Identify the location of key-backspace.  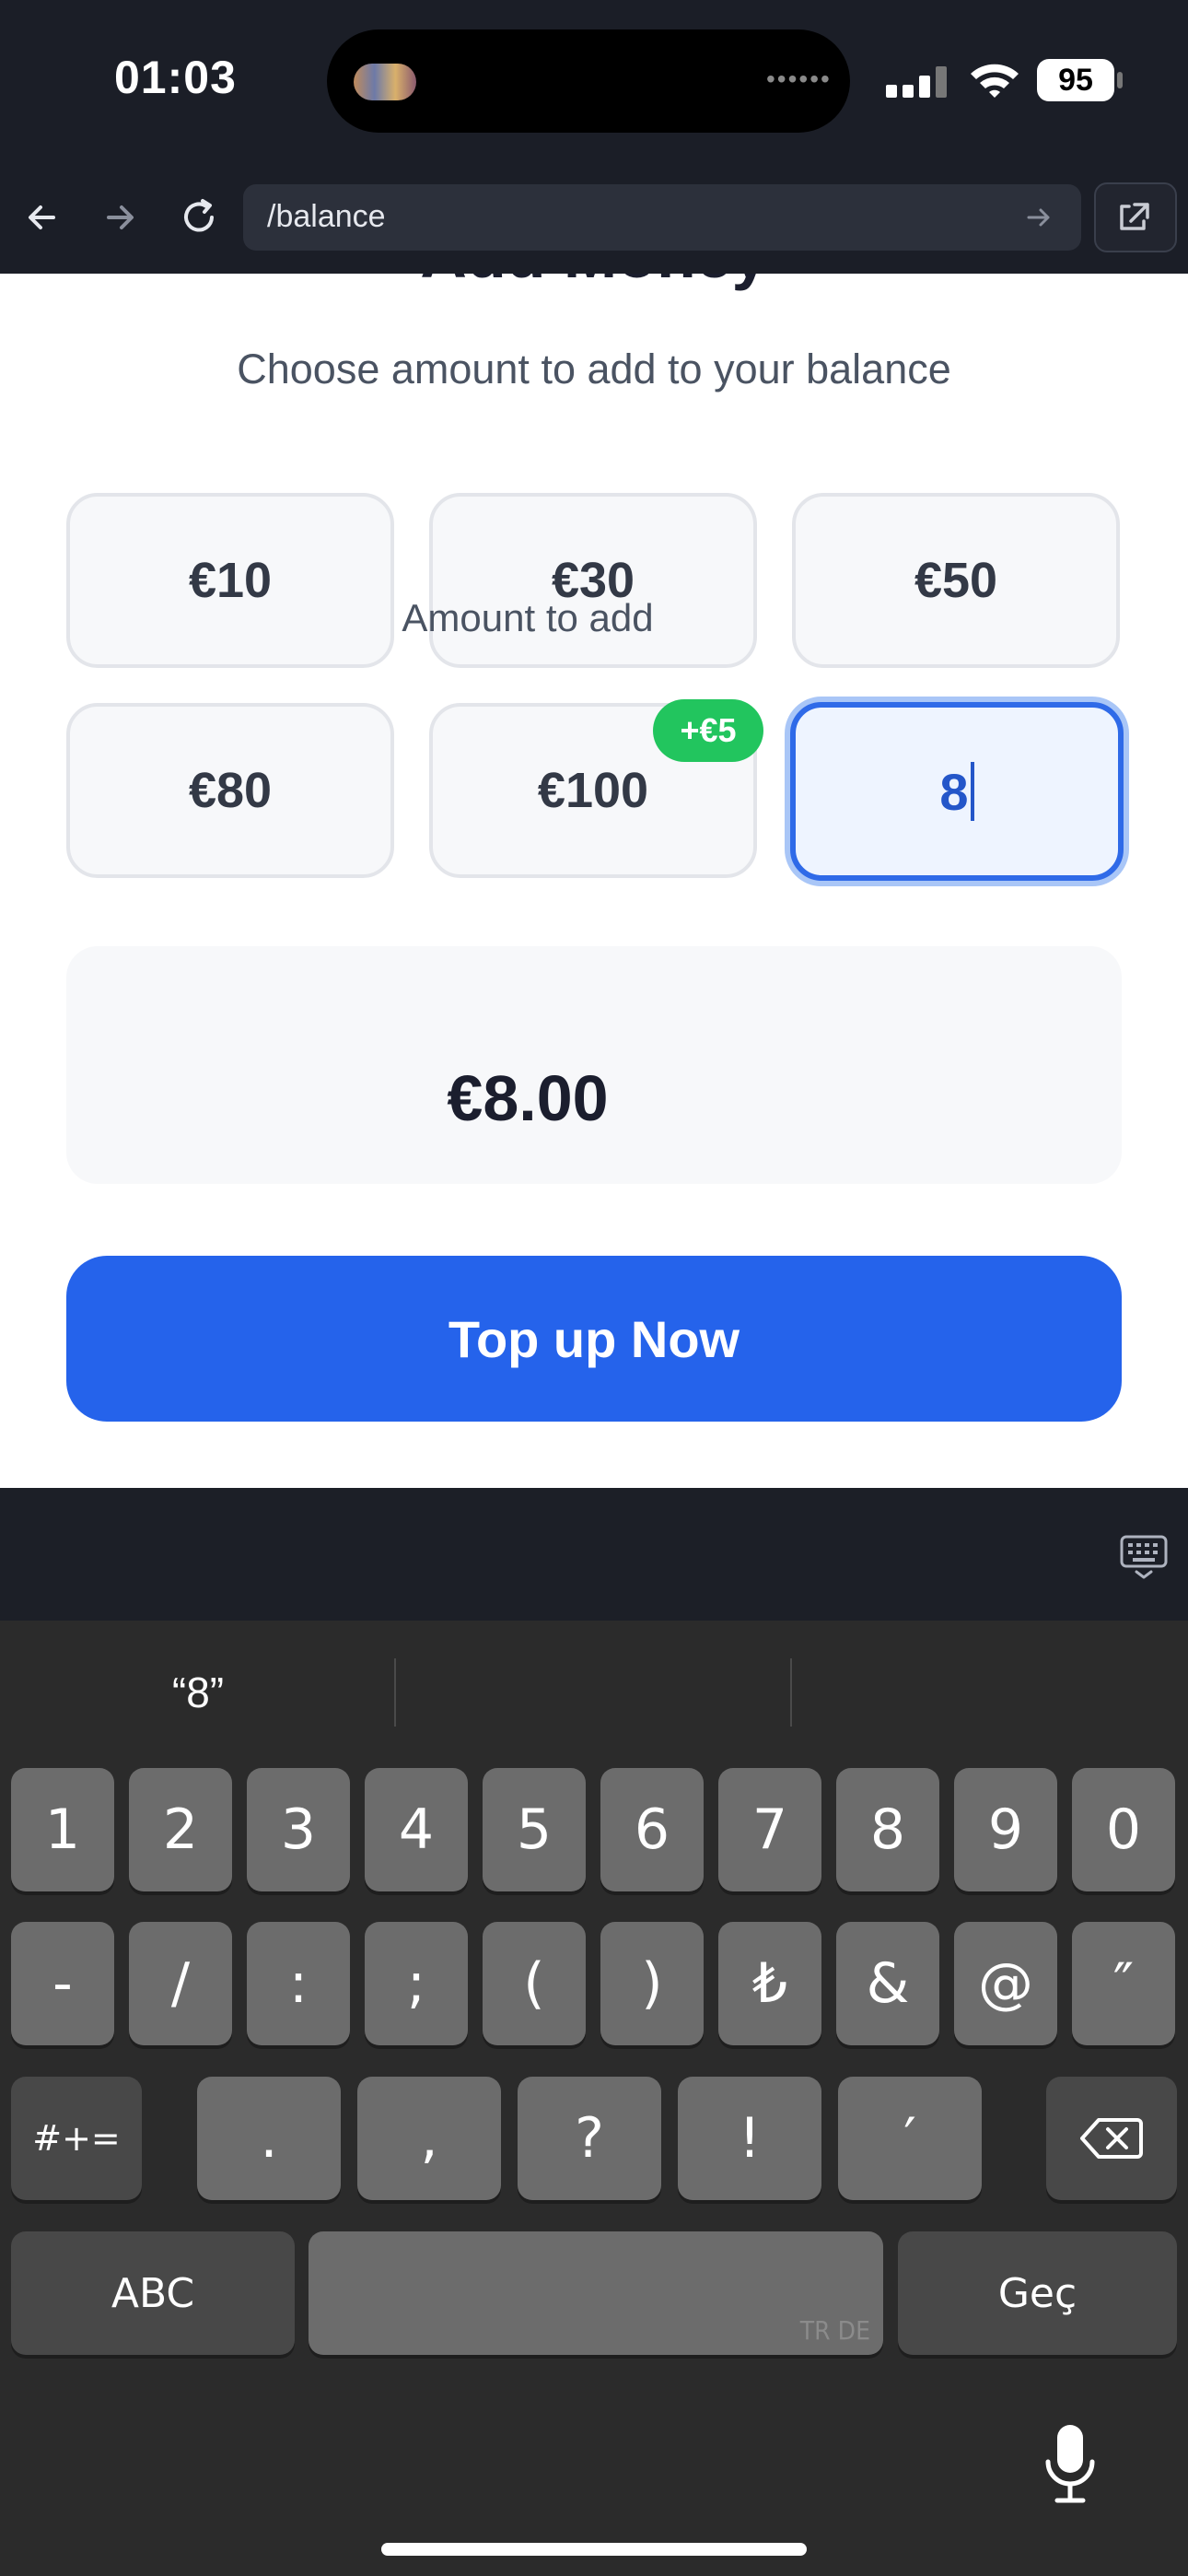
(1111, 2138).